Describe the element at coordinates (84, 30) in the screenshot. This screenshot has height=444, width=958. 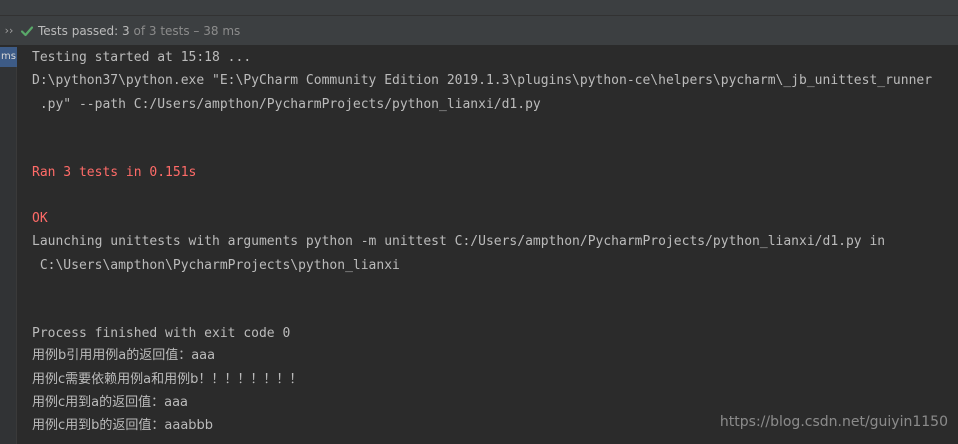
I see `status-passed-label: Tests passed: 3` at that location.